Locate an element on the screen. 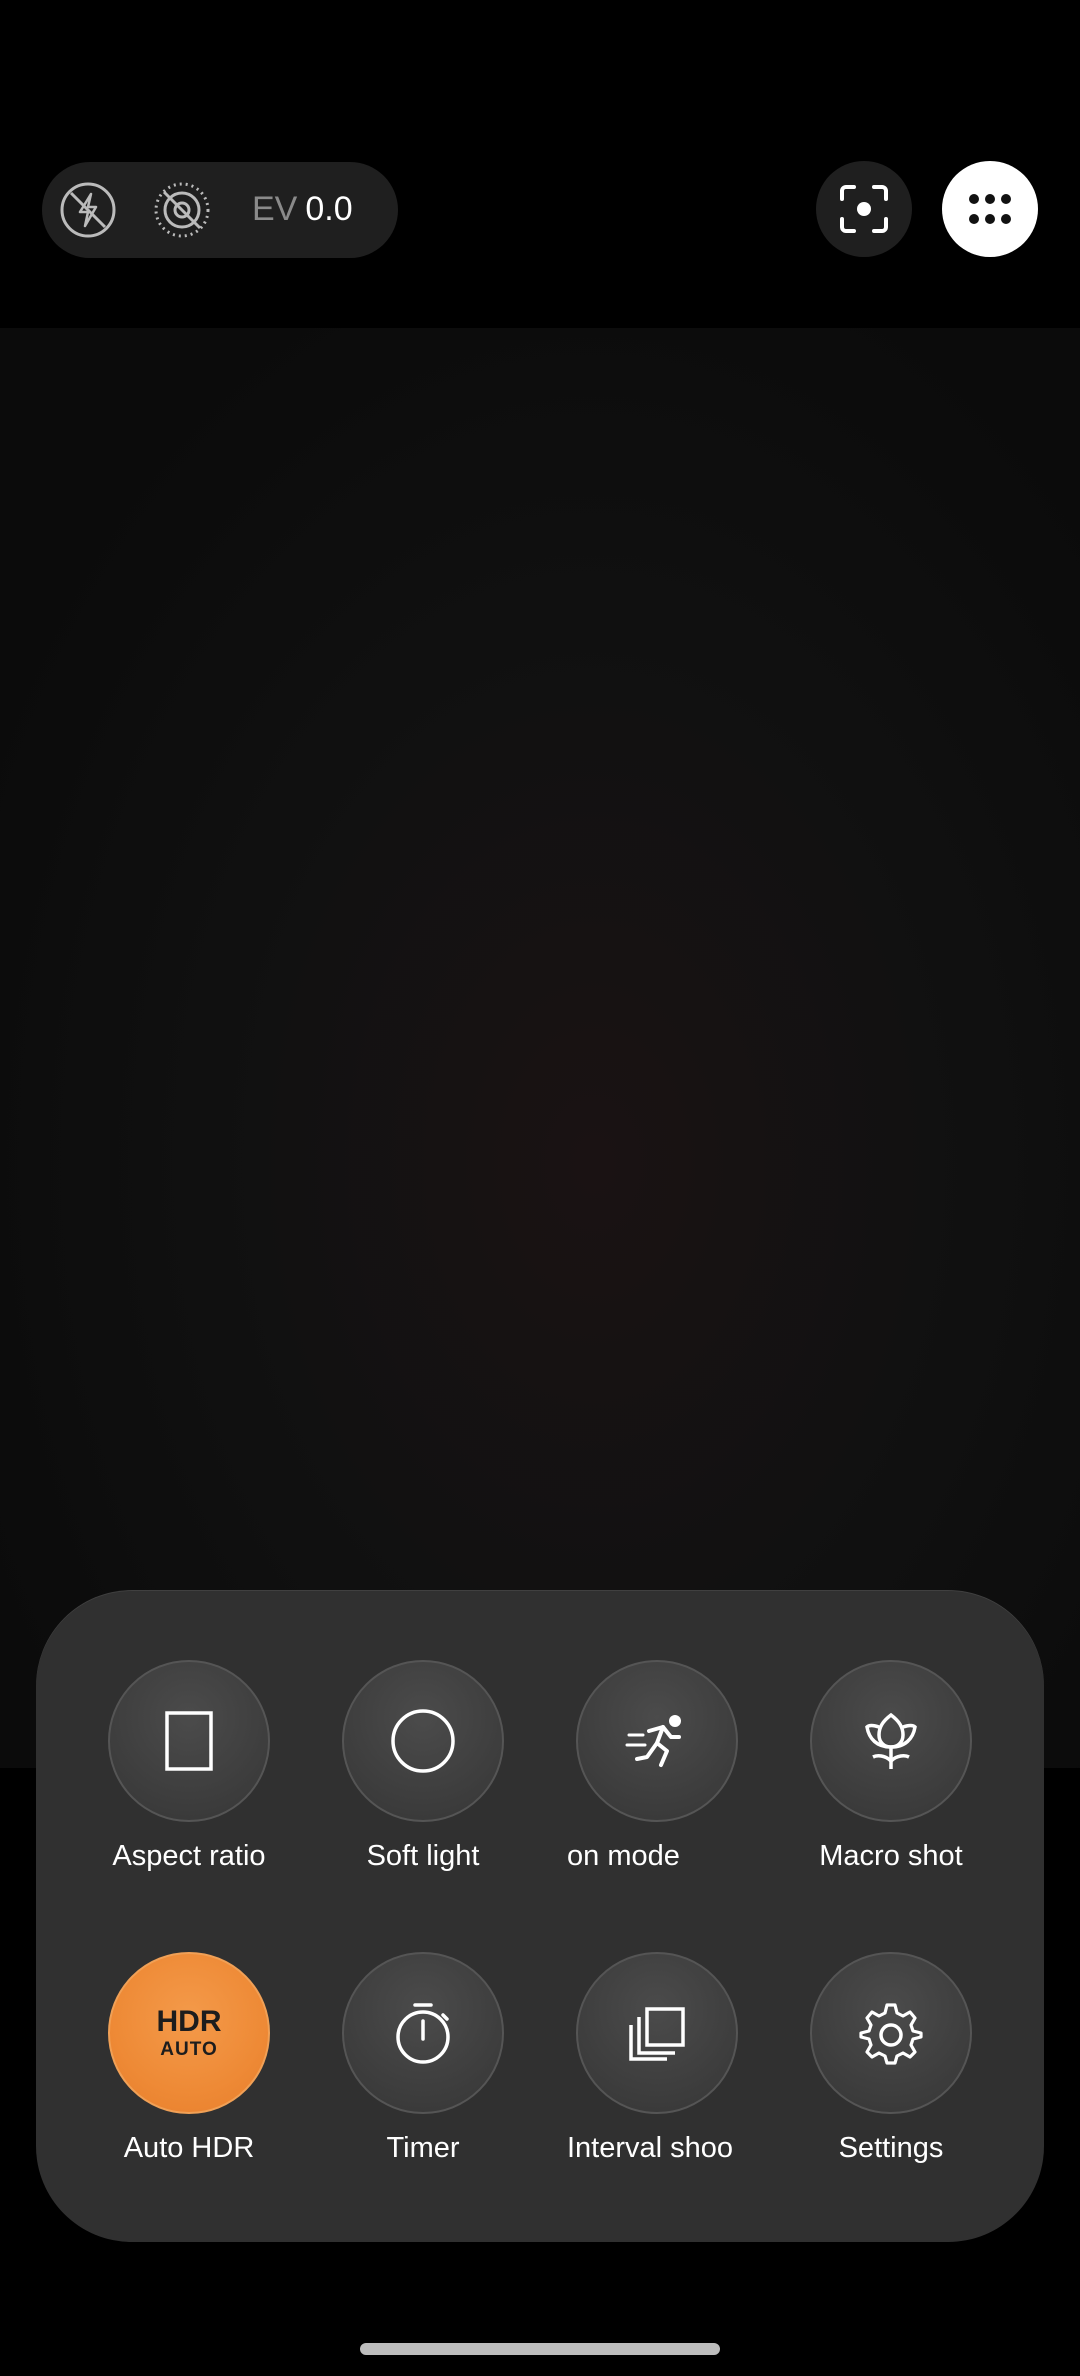 Image resolution: width=1080 pixels, height=2376 pixels. settings-item: Settings is located at coordinates (891, 2058).